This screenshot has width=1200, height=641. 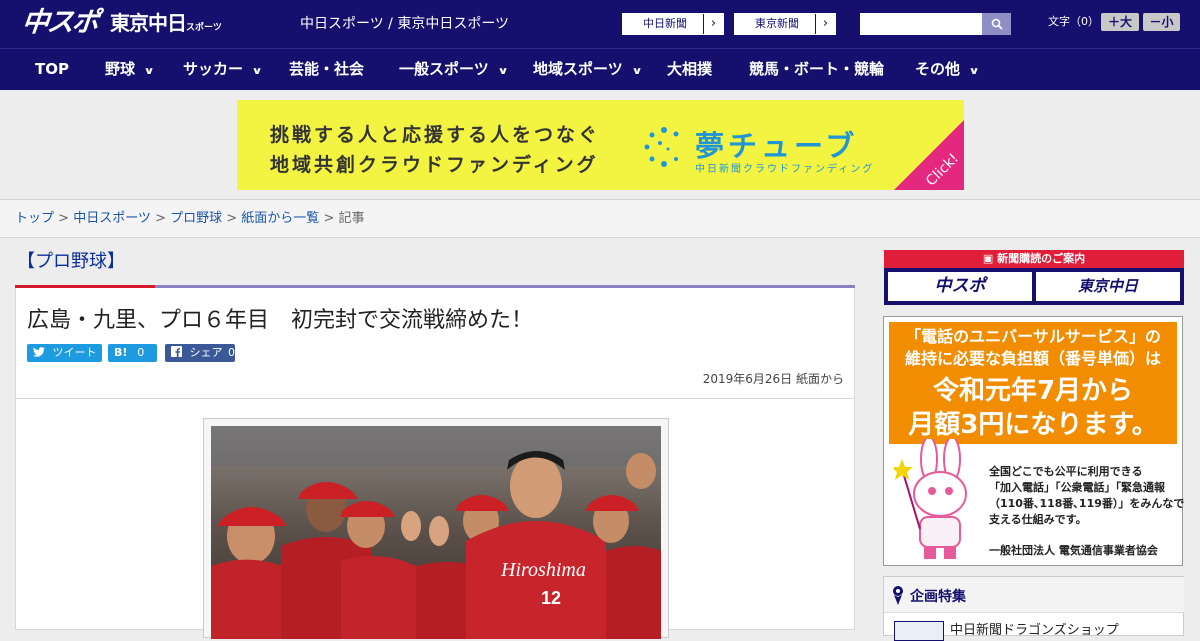 I want to click on font-bigger-button: ＋大, so click(x=1120, y=22).